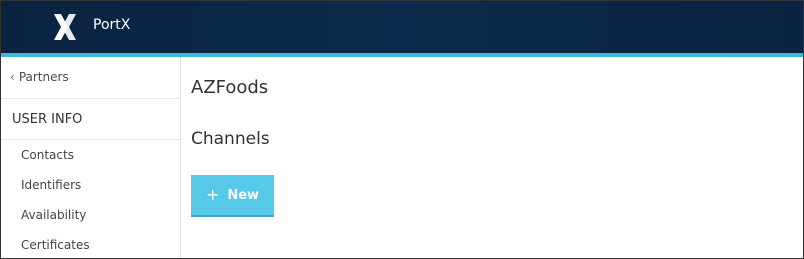 The image size is (804, 259). I want to click on plus-icon: +, so click(212, 194).